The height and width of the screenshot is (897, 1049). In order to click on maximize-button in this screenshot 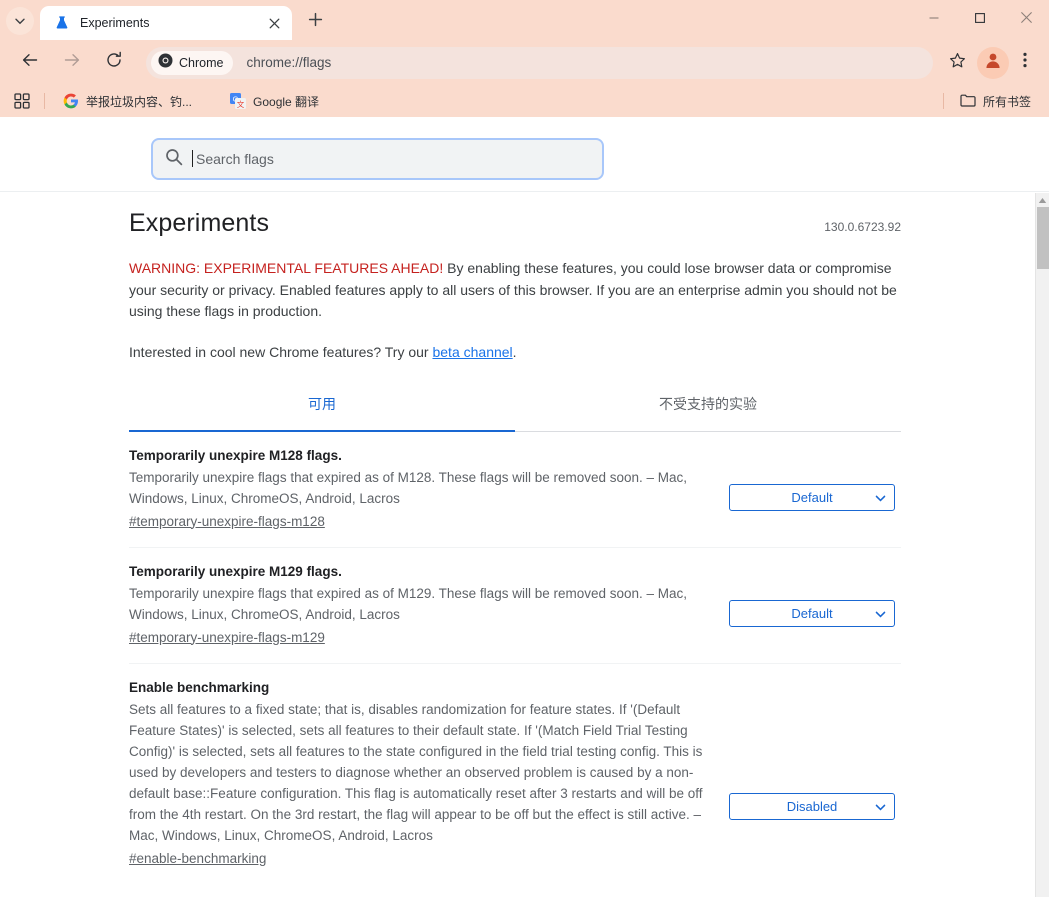, I will do `click(980, 20)`.